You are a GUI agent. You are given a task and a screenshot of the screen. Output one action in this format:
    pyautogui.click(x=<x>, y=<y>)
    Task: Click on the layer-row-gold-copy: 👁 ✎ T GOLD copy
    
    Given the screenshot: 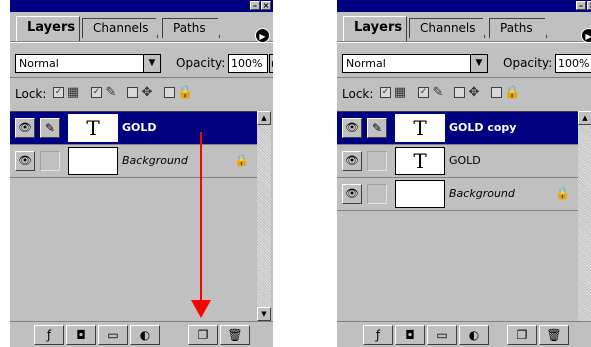 What is the action you would take?
    pyautogui.click(x=457, y=128)
    